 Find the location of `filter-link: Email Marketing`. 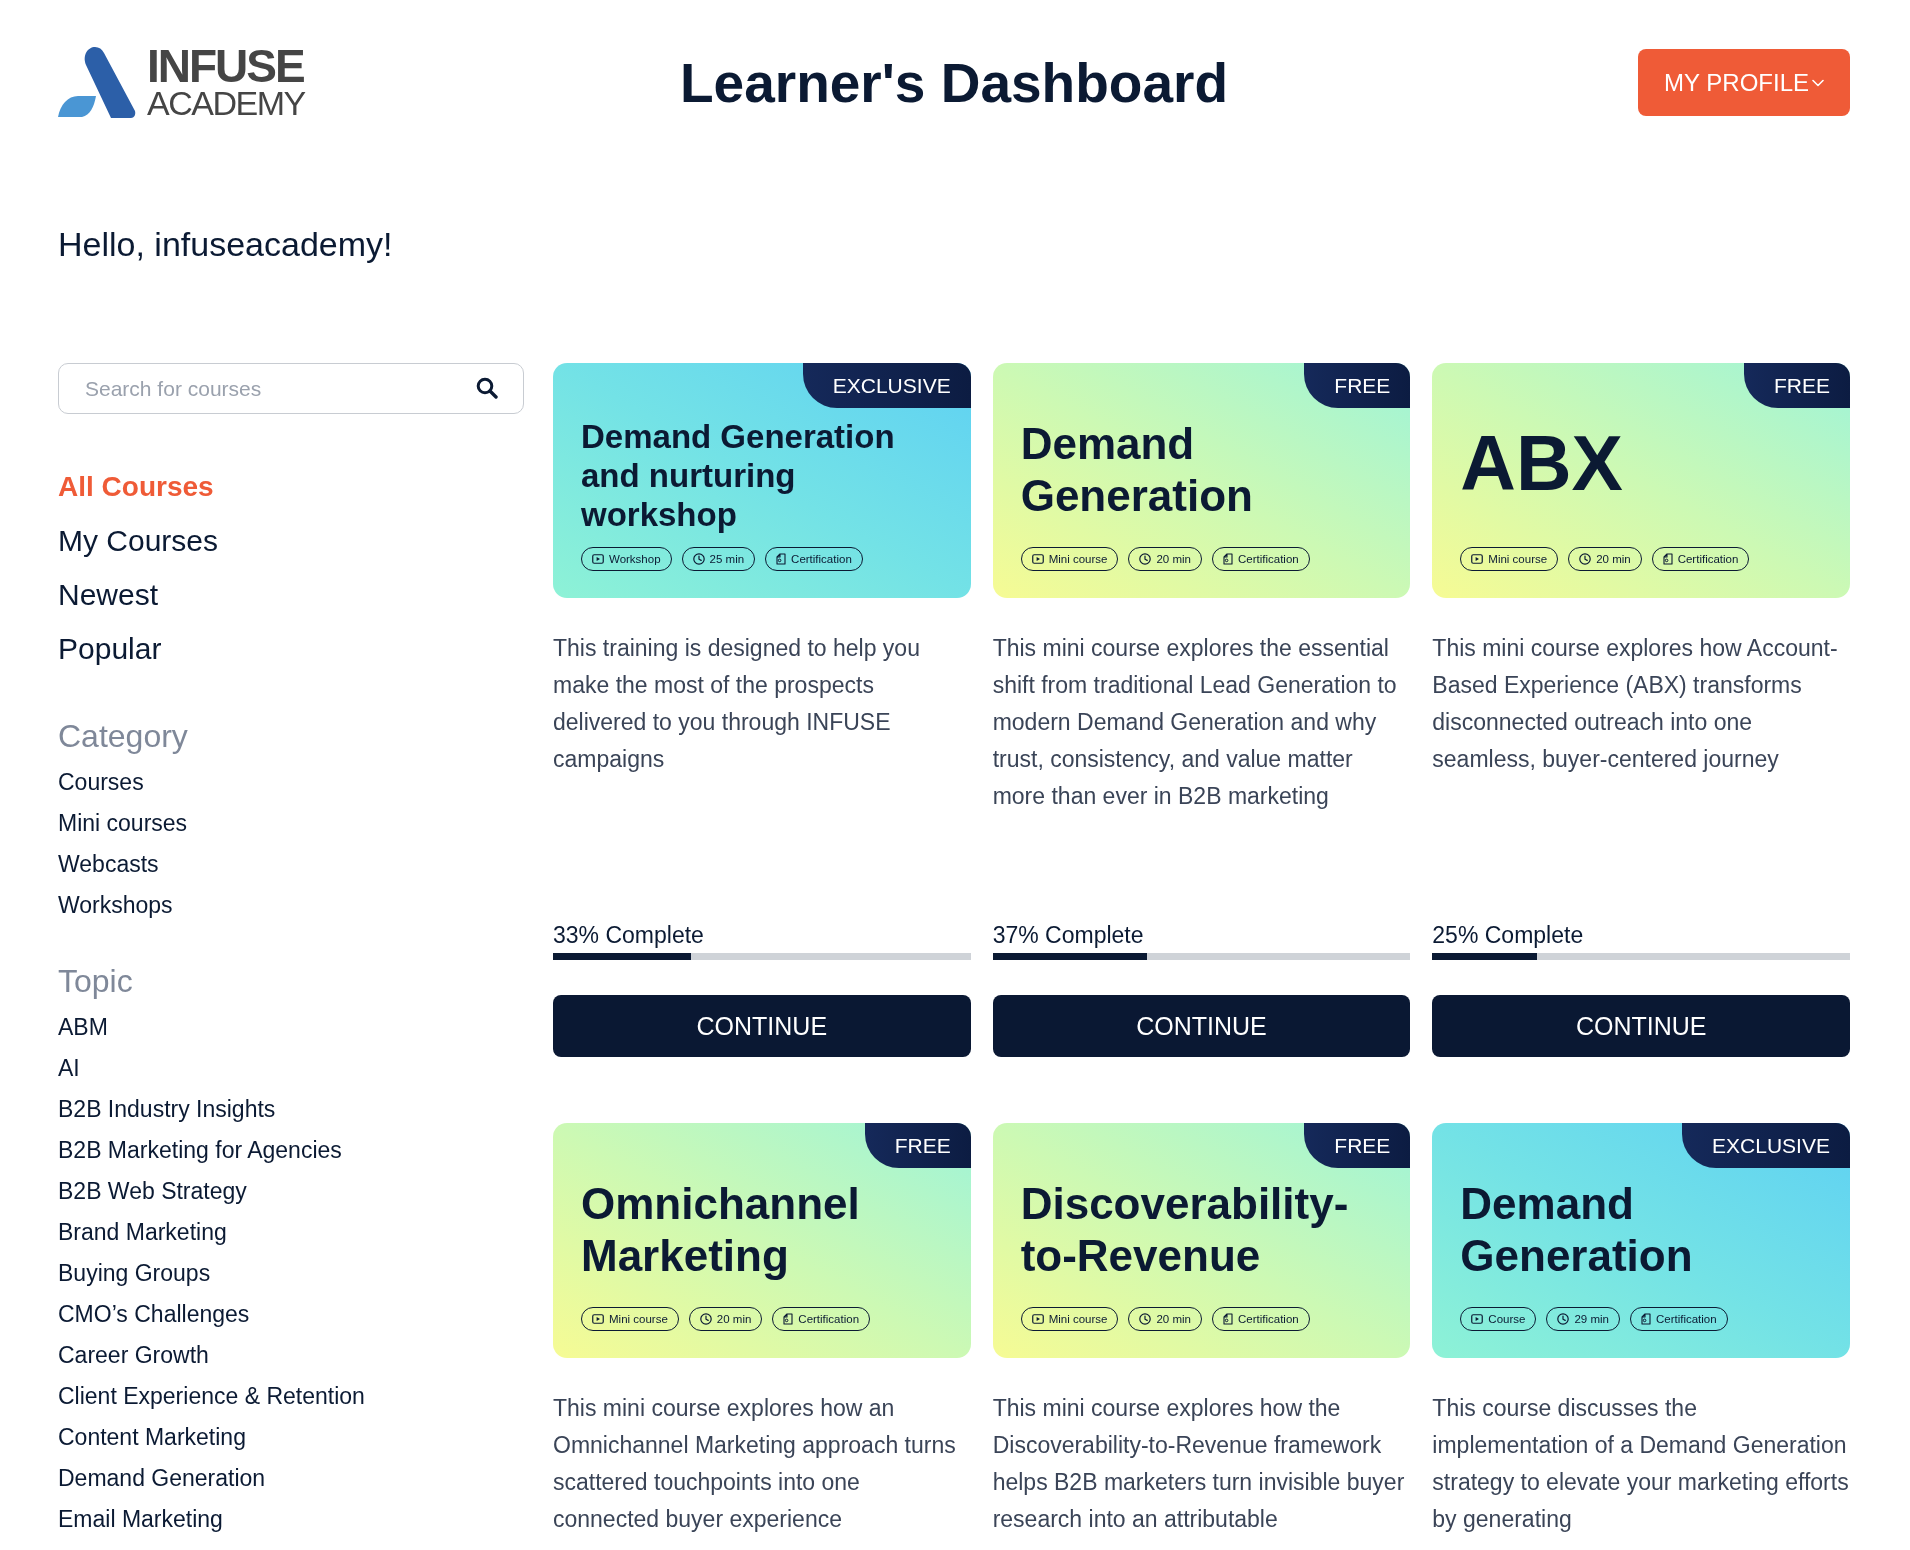

filter-link: Email Marketing is located at coordinates (140, 1519).